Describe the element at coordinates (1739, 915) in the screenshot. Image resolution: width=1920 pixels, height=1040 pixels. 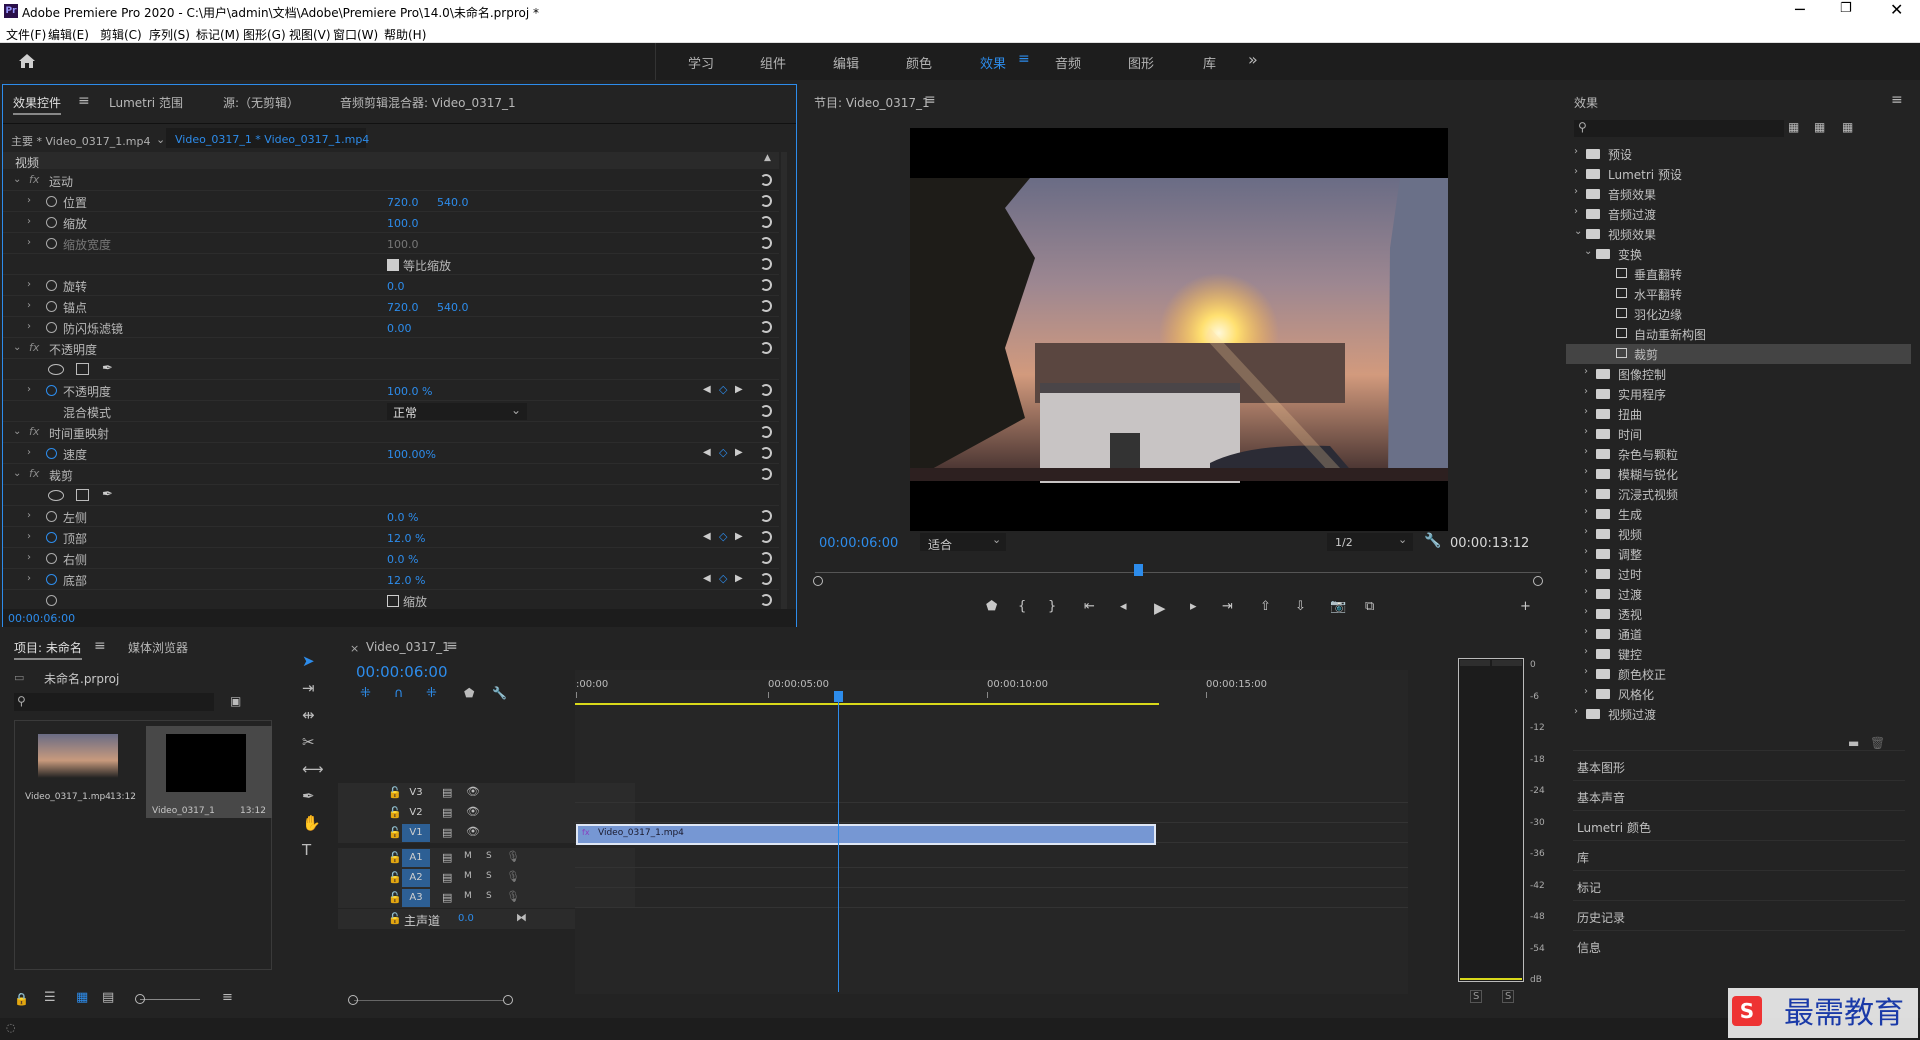
I see `side-panel-tab: 历史记录` at that location.